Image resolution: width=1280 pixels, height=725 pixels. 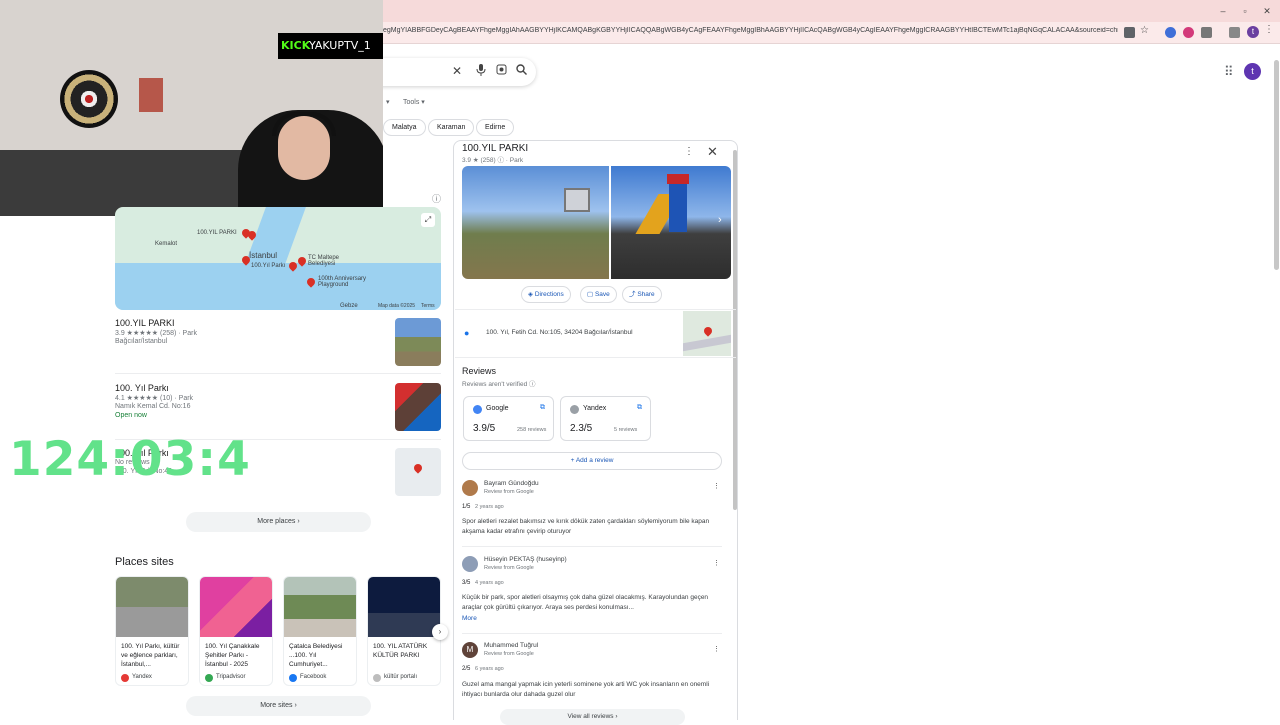 I want to click on map-expand-icon: ⤢, so click(x=428, y=220).